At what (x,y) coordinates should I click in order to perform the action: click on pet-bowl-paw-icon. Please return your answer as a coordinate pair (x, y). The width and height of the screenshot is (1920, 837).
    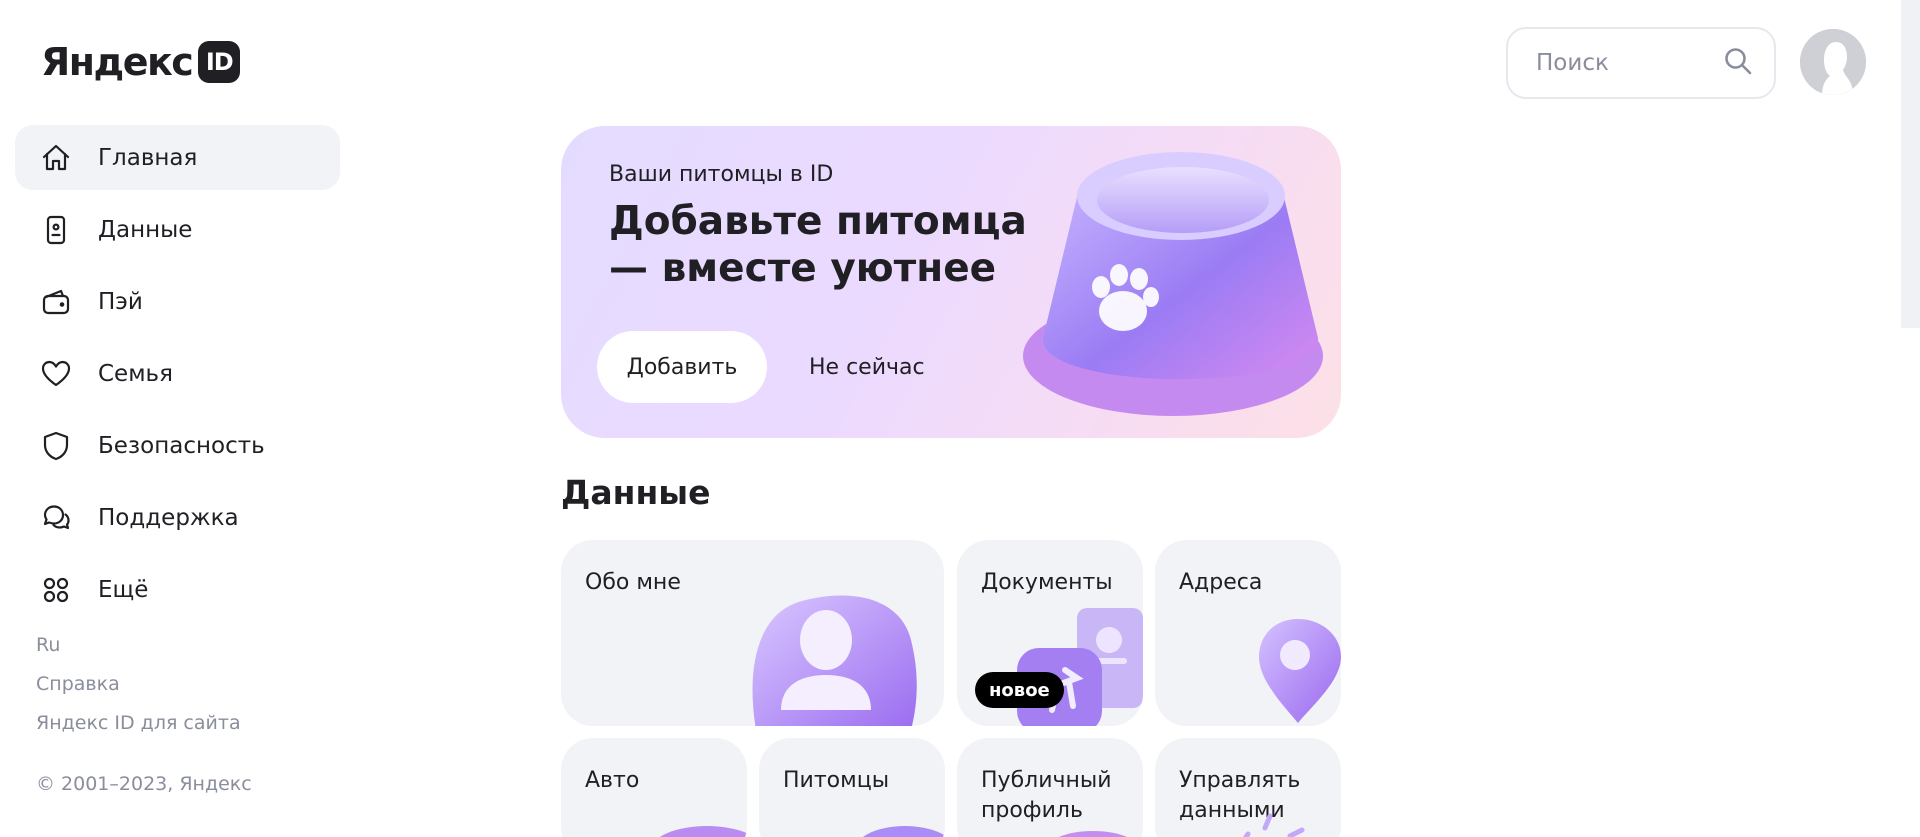
    Looking at the image, I should click on (1173, 284).